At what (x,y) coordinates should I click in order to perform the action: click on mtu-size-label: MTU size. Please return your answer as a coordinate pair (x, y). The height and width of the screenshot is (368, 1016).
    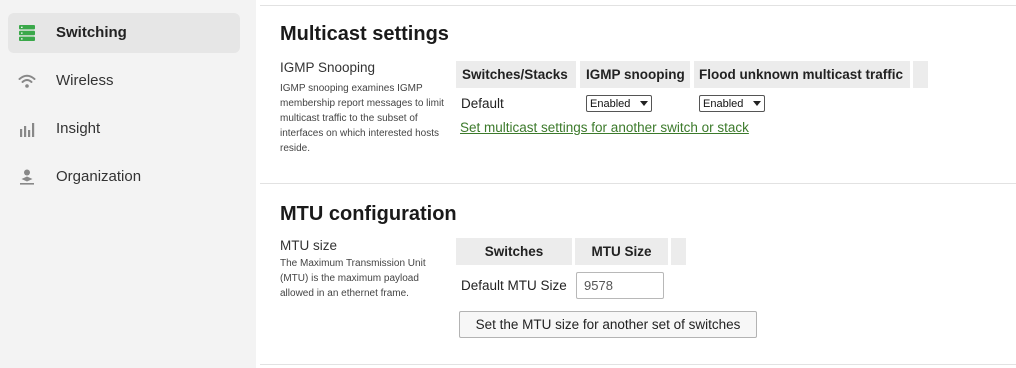
    Looking at the image, I should click on (308, 245).